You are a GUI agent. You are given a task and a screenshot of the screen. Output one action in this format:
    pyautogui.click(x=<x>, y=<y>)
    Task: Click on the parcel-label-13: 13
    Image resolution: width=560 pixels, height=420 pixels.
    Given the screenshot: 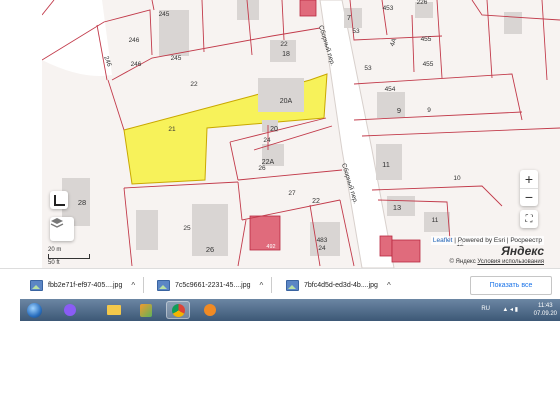 What is the action you would take?
    pyautogui.click(x=397, y=207)
    